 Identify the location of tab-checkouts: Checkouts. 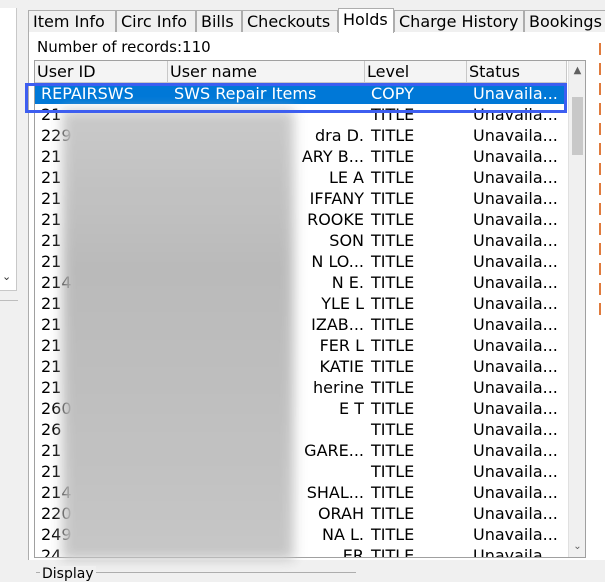
(290, 21).